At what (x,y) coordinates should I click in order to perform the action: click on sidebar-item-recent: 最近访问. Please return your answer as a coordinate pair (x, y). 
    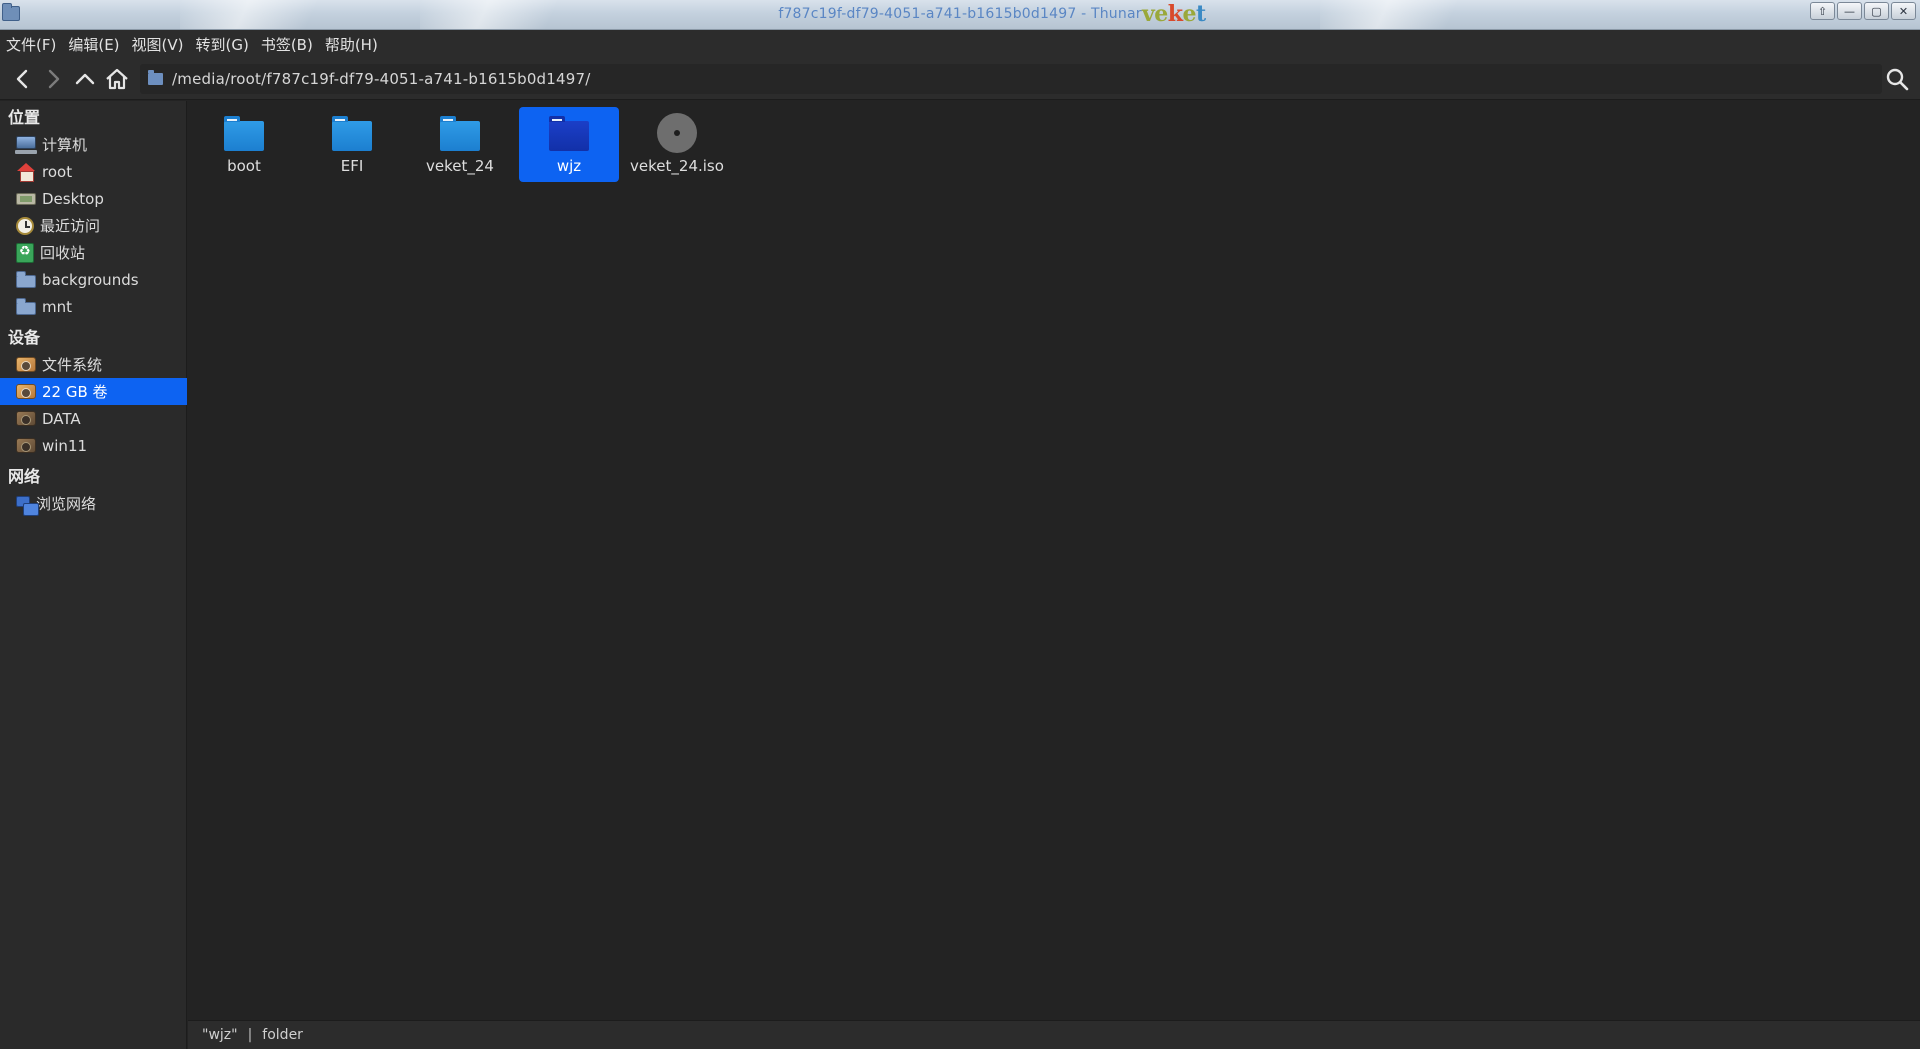
    Looking at the image, I should click on (93, 225).